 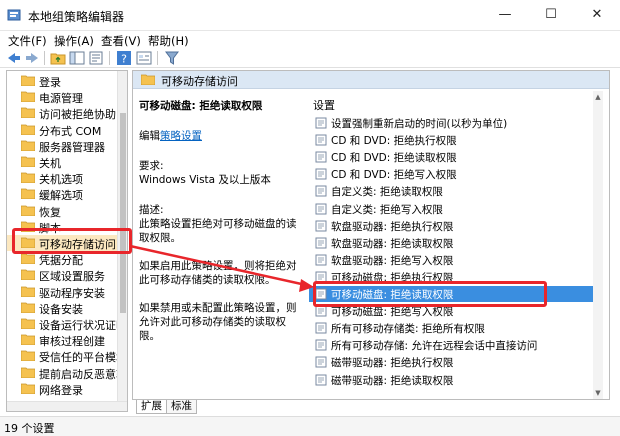 What do you see at coordinates (63, 211) in the screenshot?
I see `tree-item: 恢复` at bounding box center [63, 211].